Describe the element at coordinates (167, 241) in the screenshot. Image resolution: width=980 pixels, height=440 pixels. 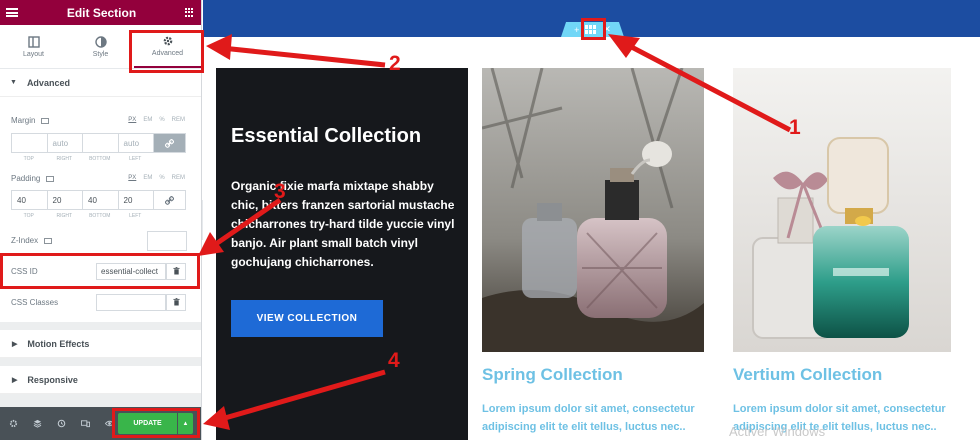
I see `zindex-input` at that location.